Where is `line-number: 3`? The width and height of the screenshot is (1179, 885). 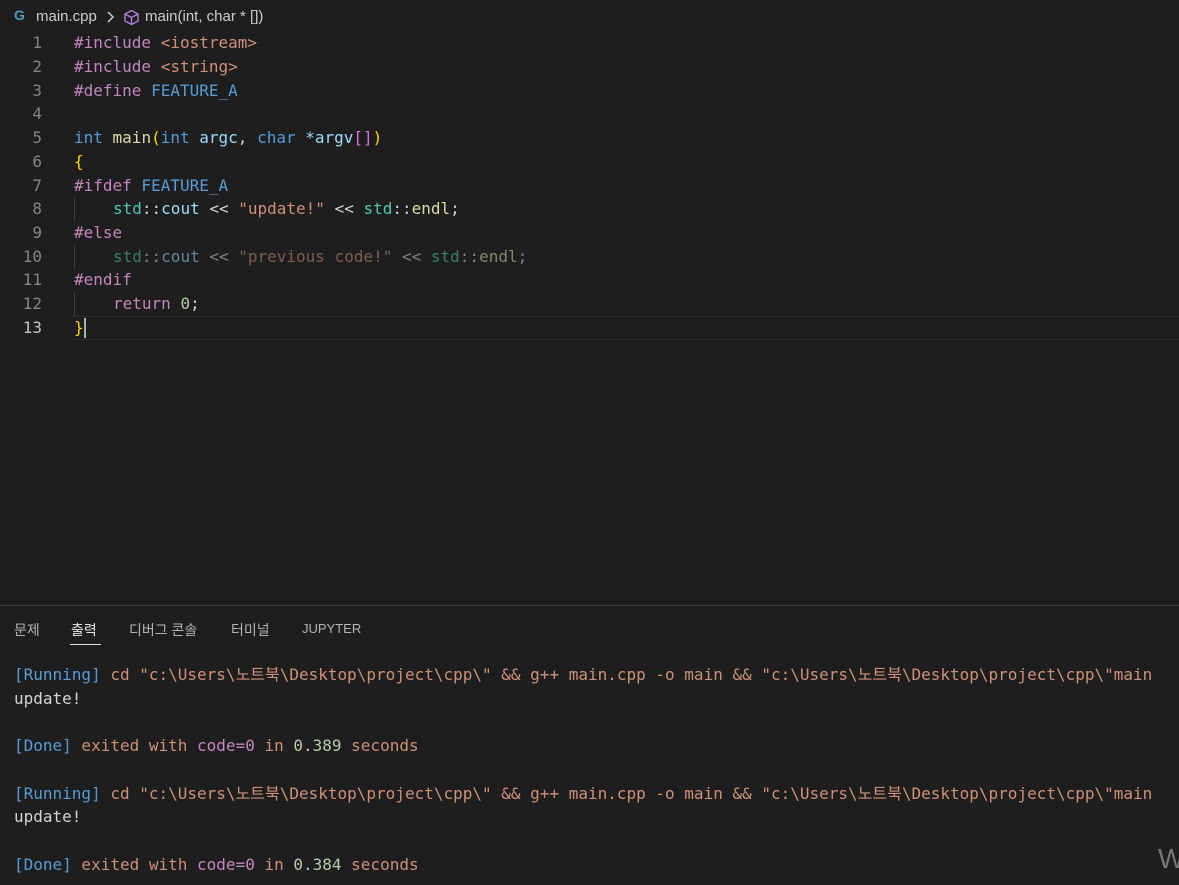
line-number: 3 is located at coordinates (37, 90).